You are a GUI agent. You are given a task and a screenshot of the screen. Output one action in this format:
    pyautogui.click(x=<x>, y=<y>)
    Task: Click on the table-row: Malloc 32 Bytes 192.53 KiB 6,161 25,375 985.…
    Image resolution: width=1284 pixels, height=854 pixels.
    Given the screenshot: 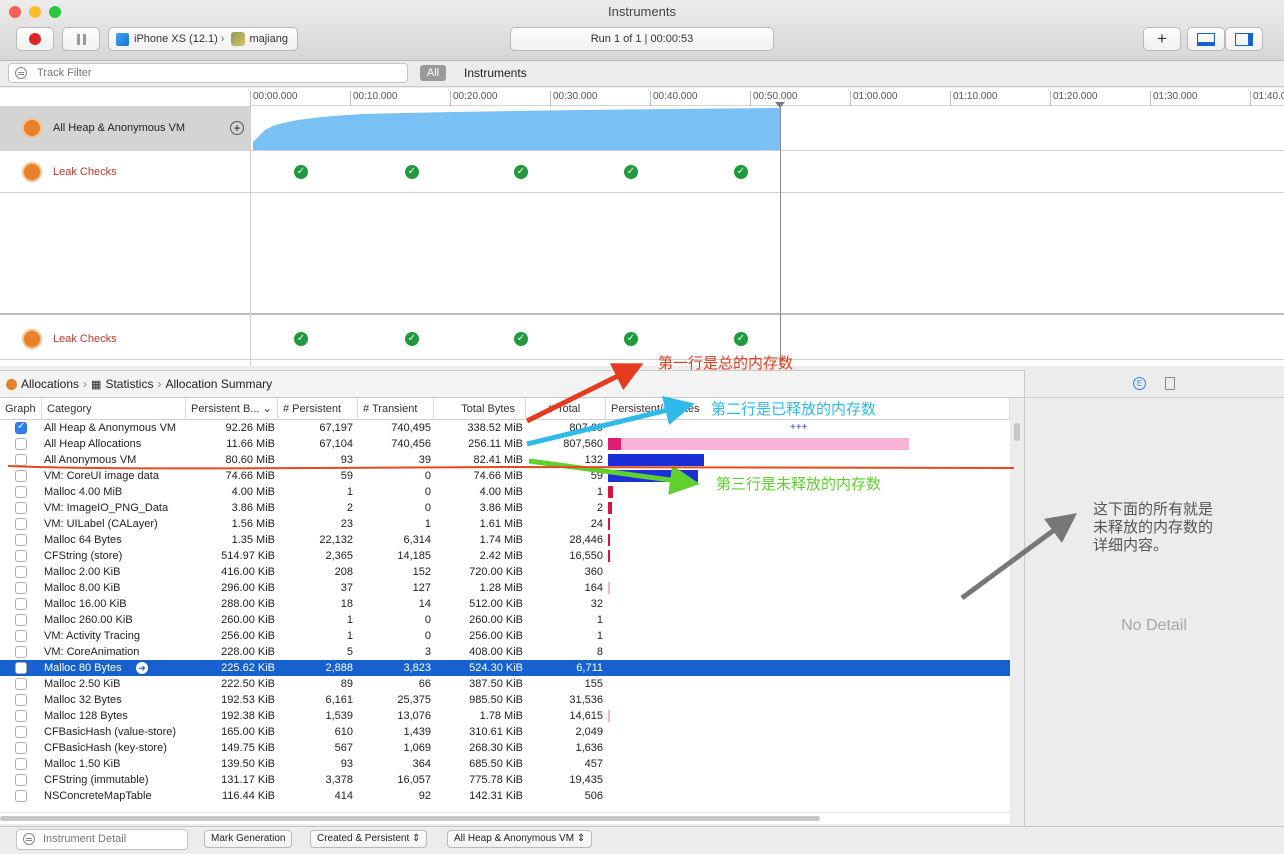 What is the action you would take?
    pyautogui.click(x=505, y=700)
    